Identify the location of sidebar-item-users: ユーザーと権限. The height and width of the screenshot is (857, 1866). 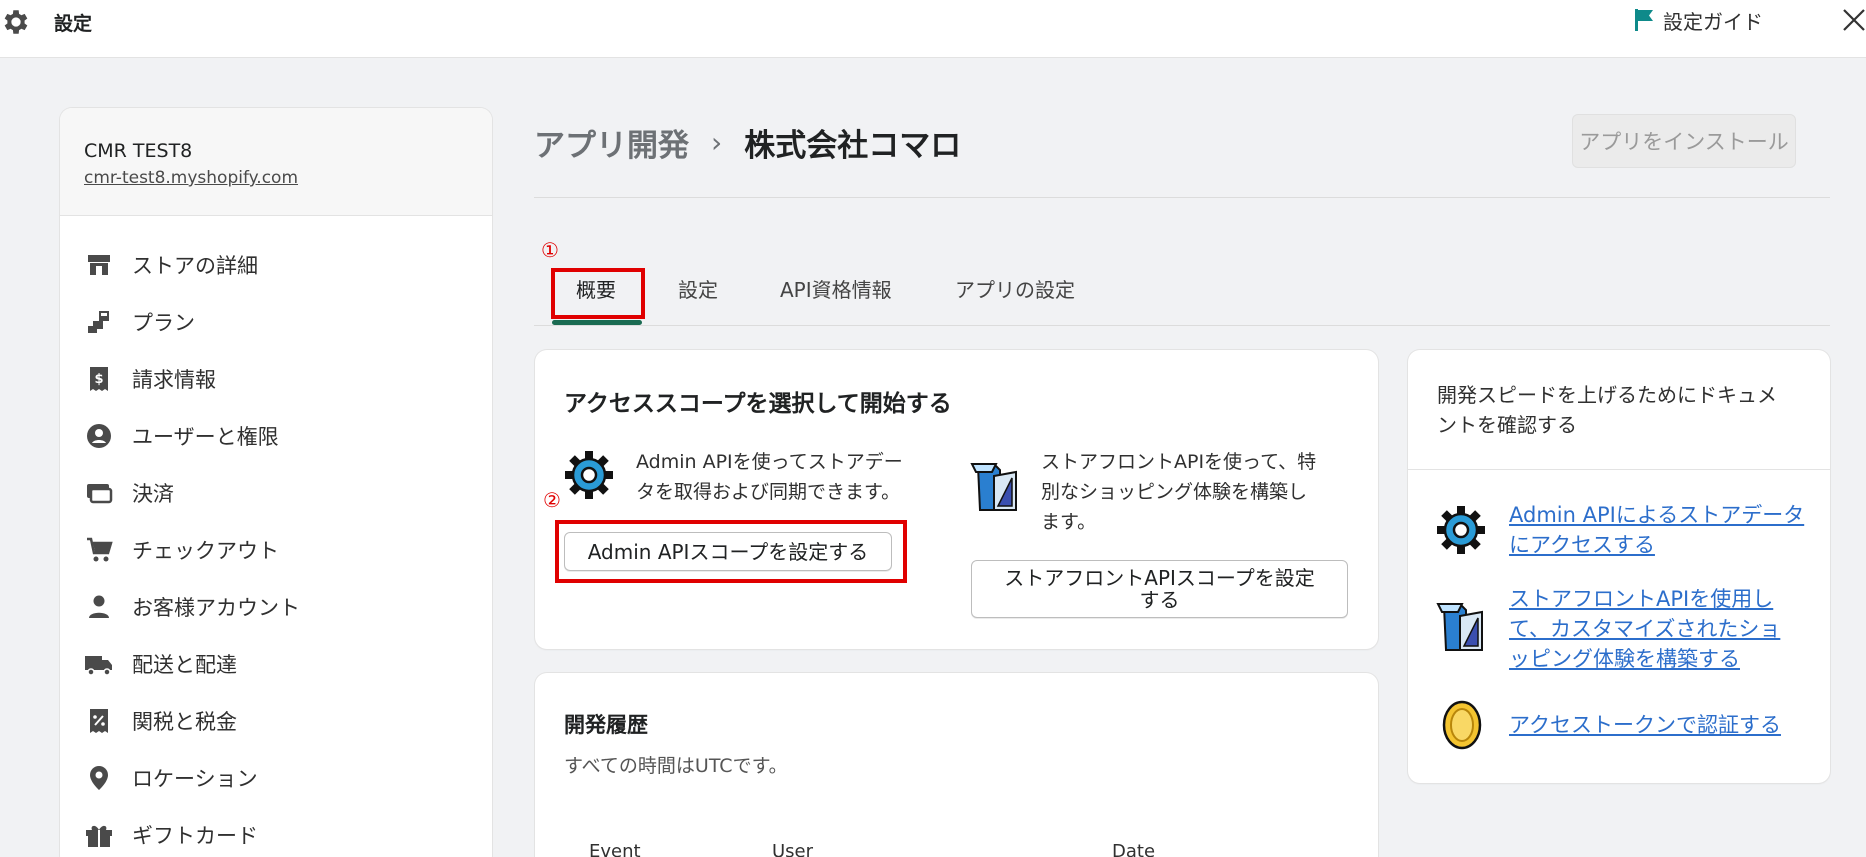
(276, 435).